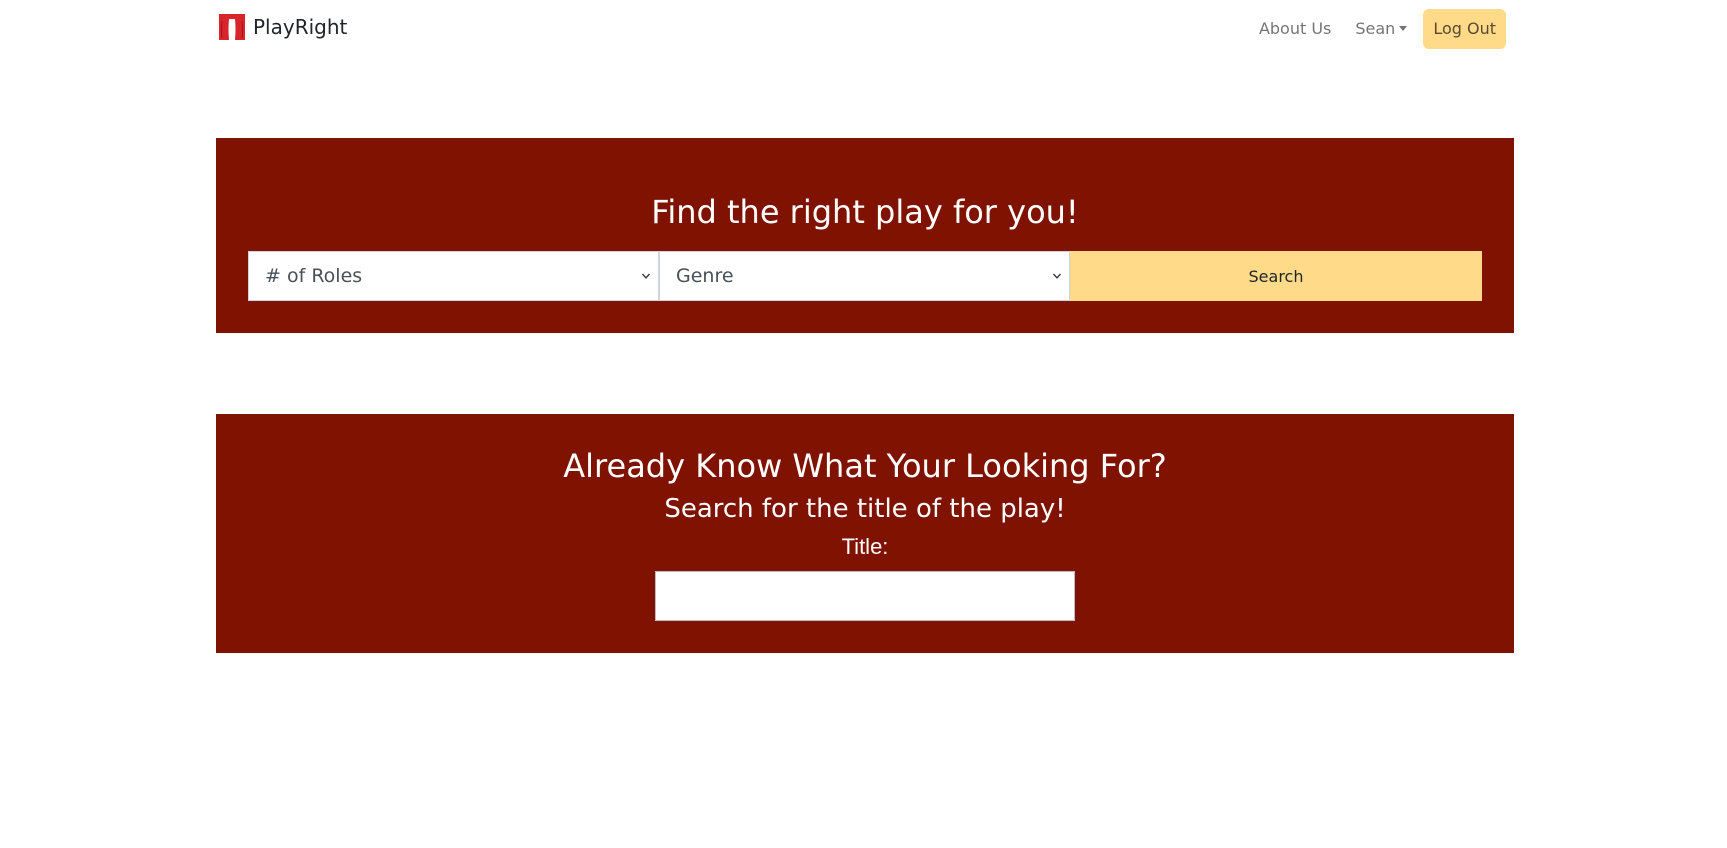 The width and height of the screenshot is (1727, 848). What do you see at coordinates (1295, 29) in the screenshot?
I see `about-us-link: About Us` at bounding box center [1295, 29].